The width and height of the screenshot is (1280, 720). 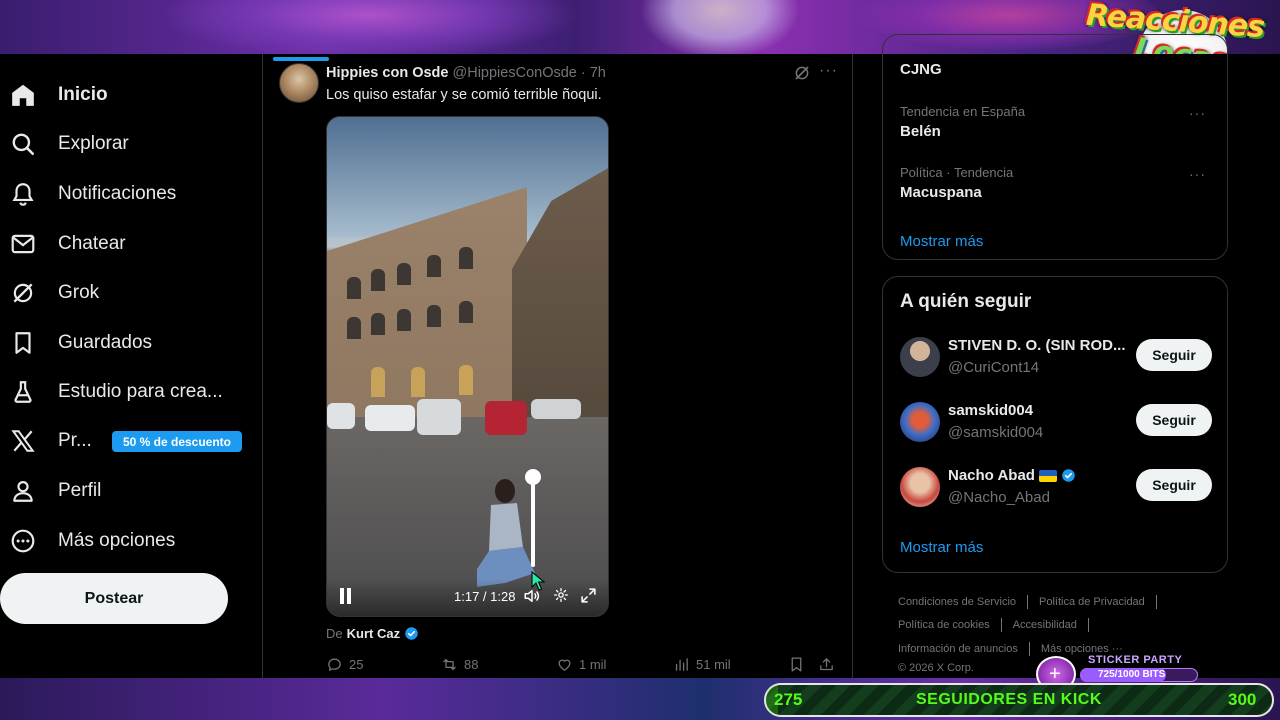 I want to click on author-handle: @HippiesConOsde, so click(x=515, y=73).